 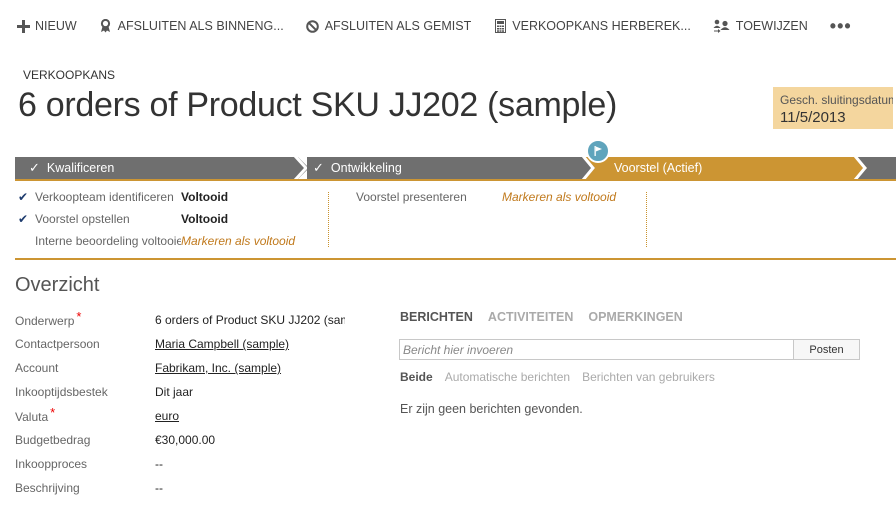 What do you see at coordinates (57, 285) in the screenshot?
I see `section-title-overview: Overzicht` at bounding box center [57, 285].